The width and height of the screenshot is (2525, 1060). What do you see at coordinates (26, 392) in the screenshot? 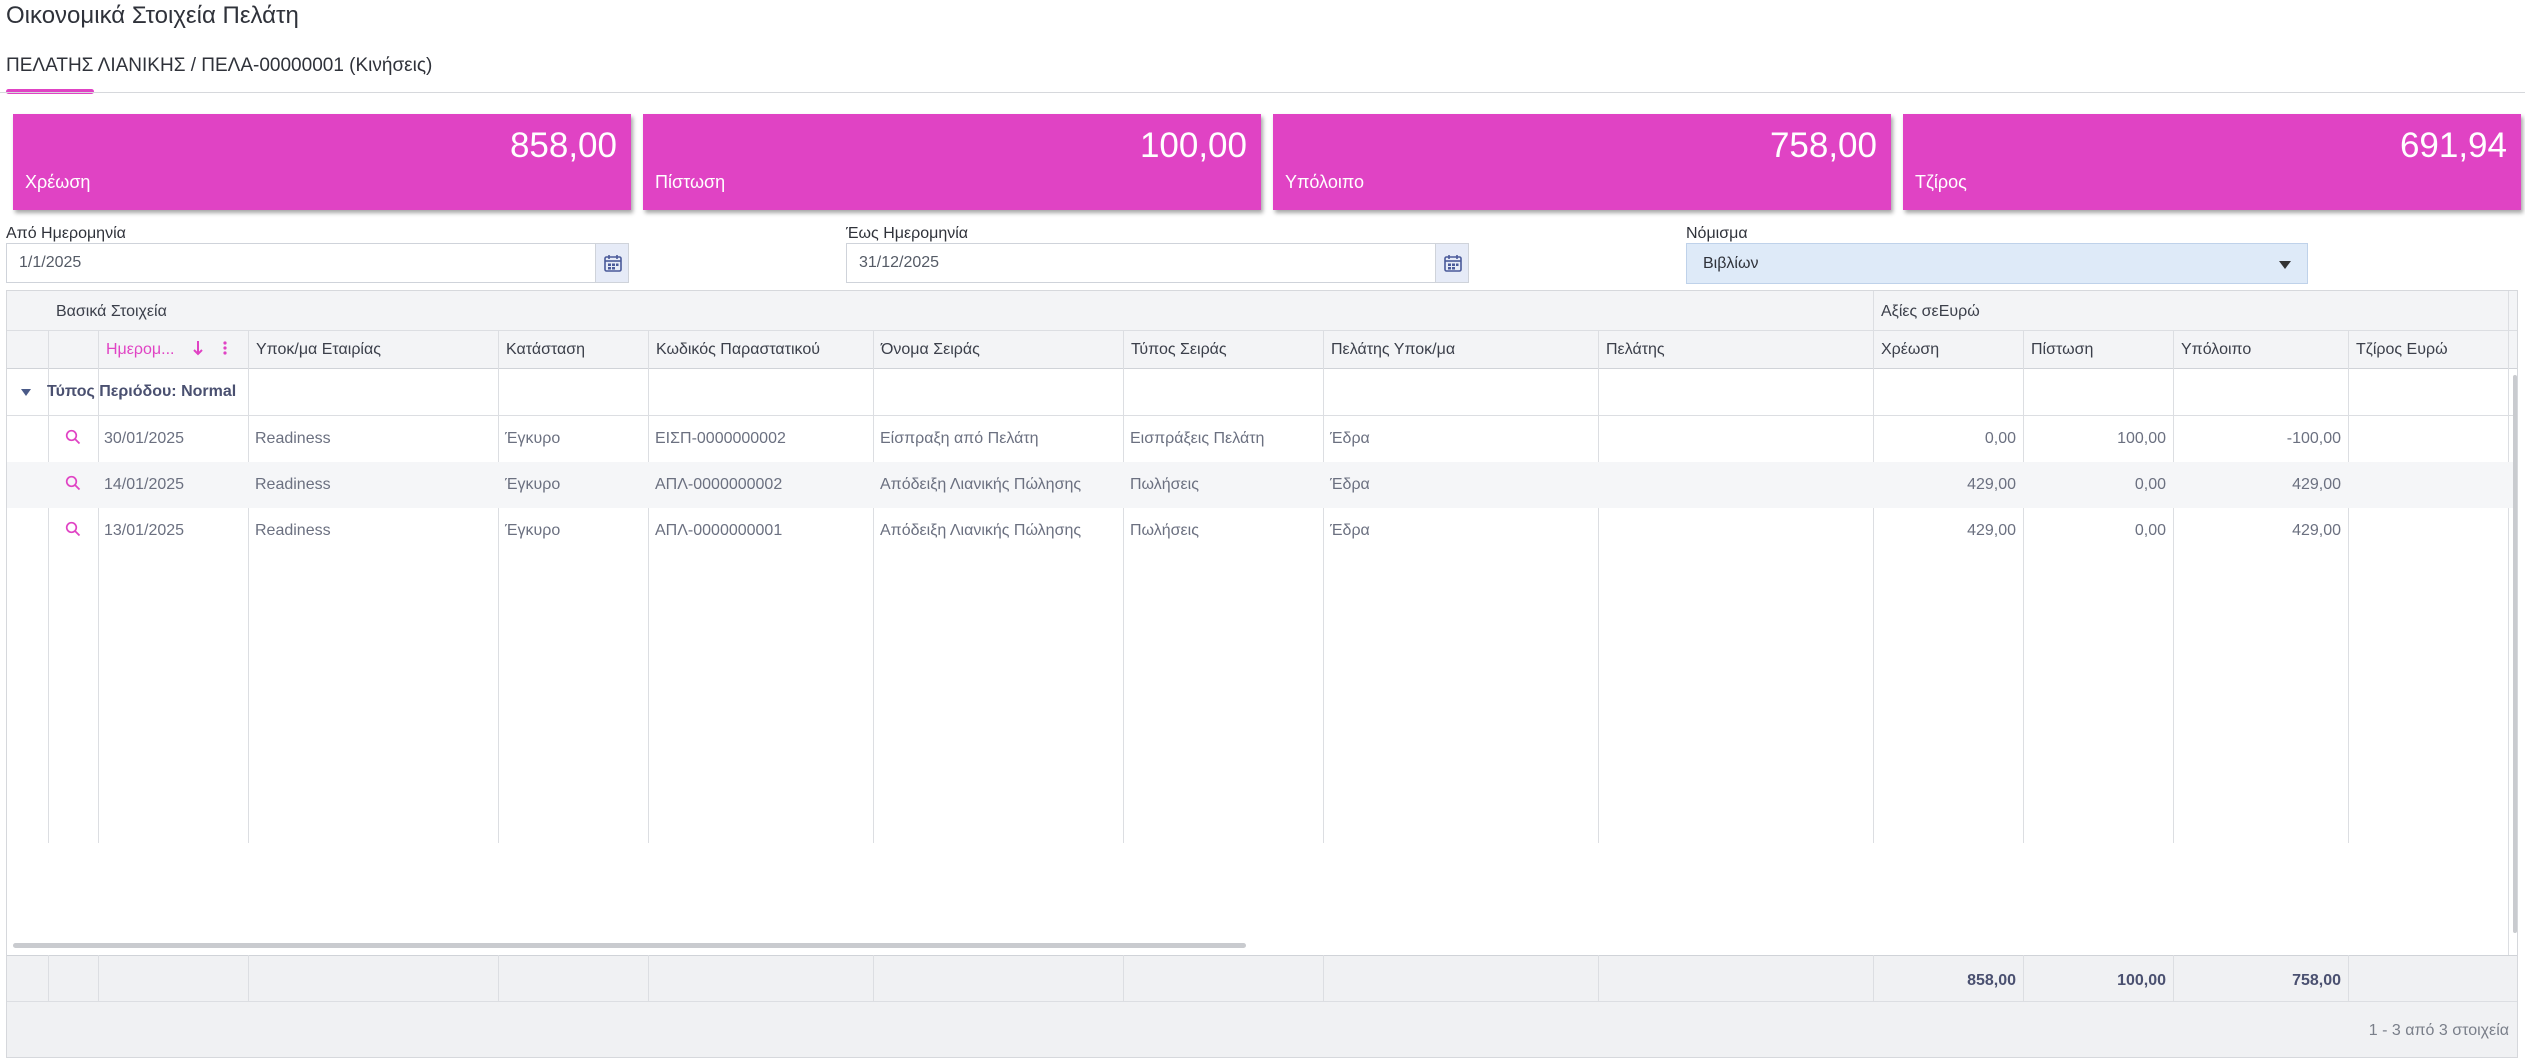
I see `collapse-triangle-icon` at bounding box center [26, 392].